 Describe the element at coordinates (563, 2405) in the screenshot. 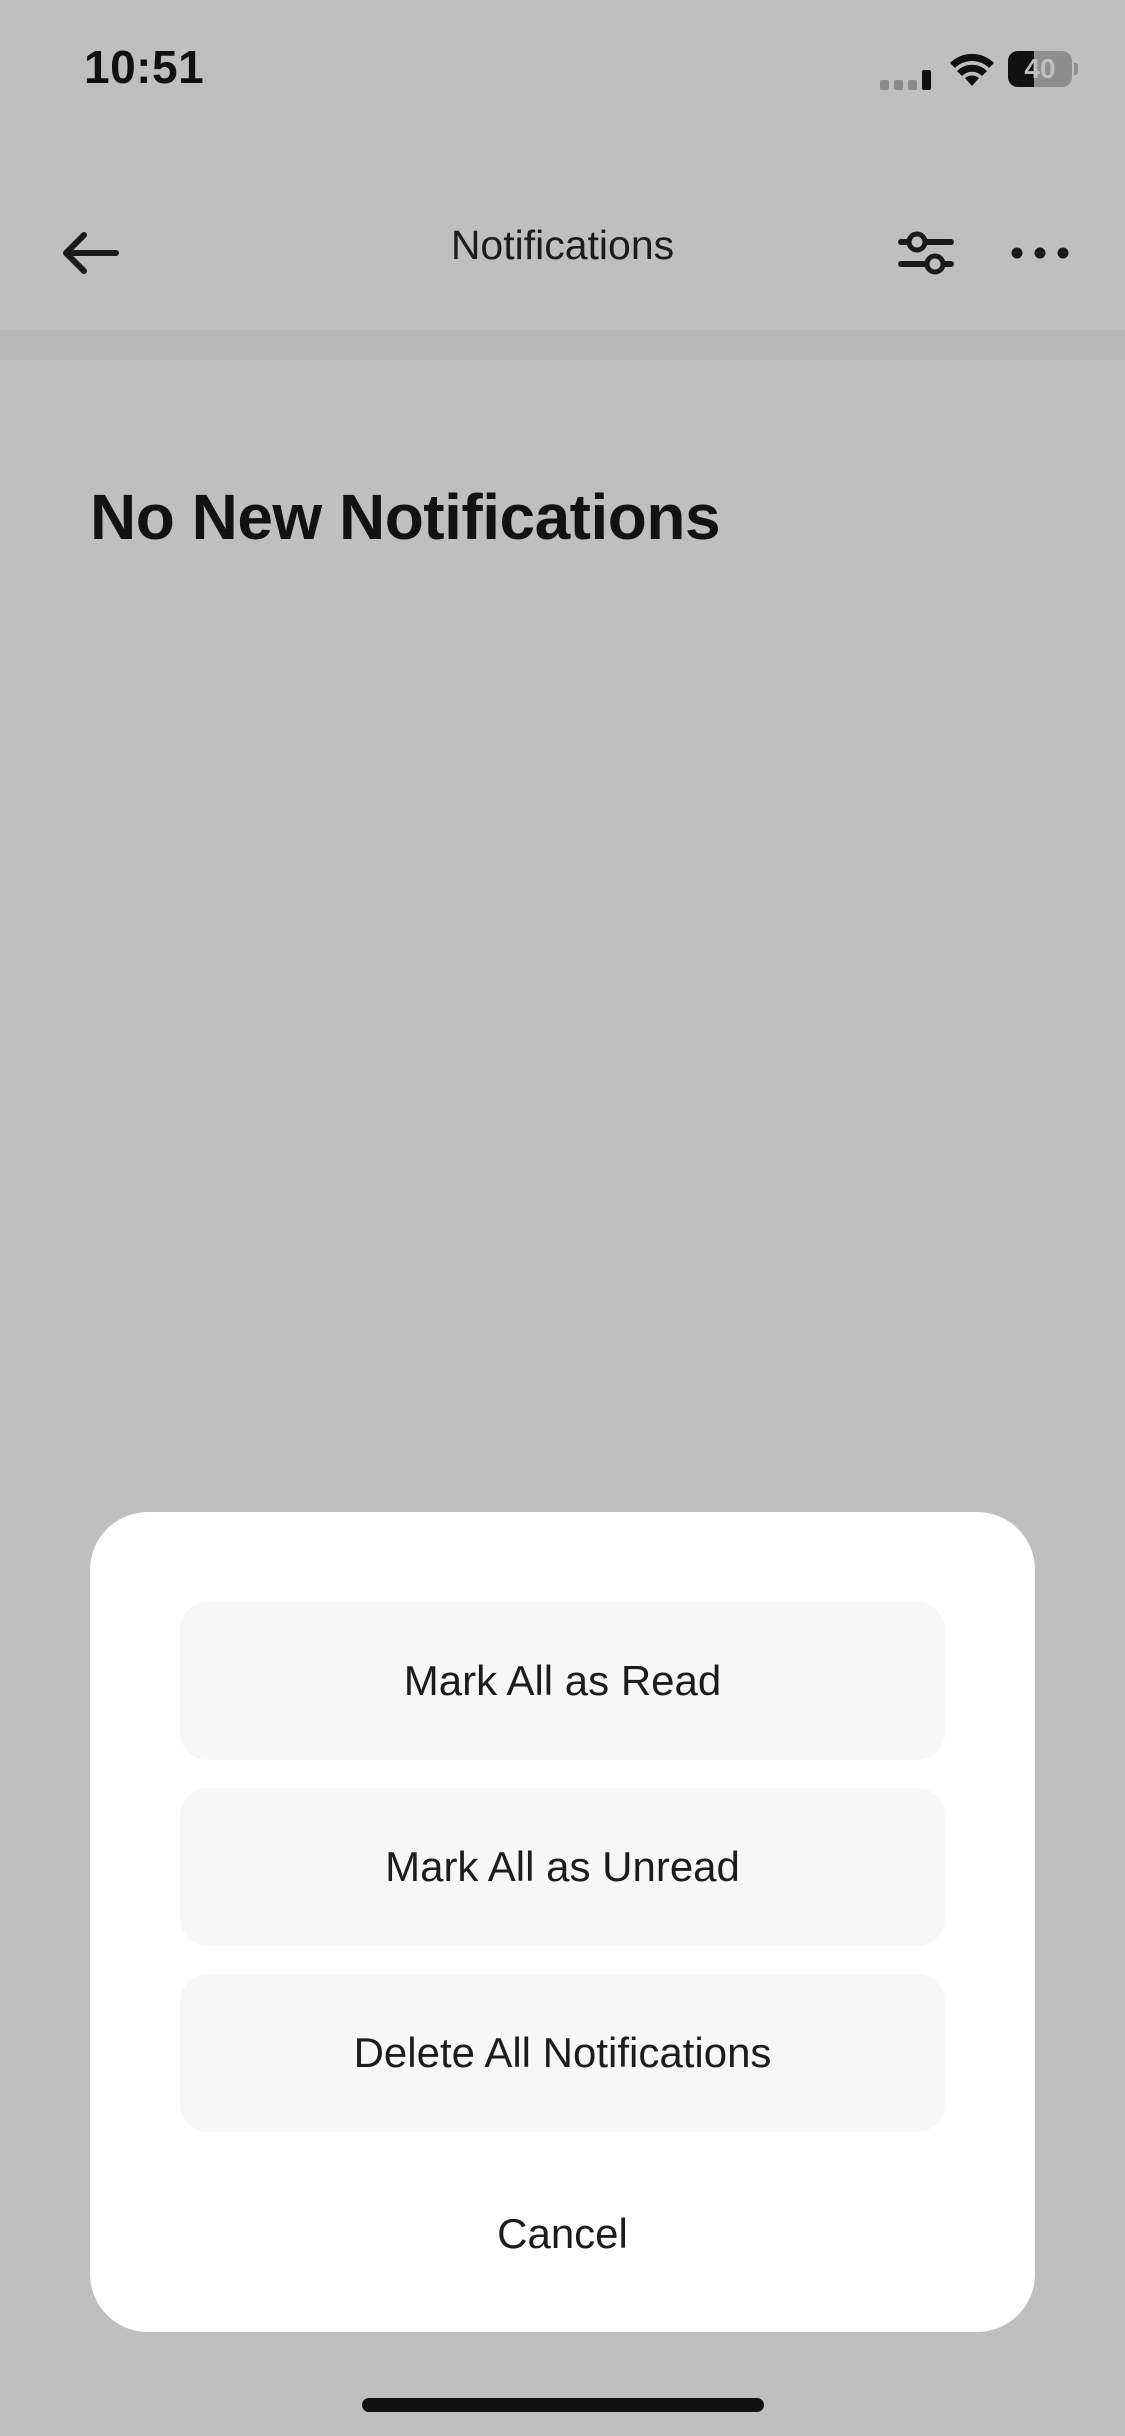

I see `home-indicator` at that location.